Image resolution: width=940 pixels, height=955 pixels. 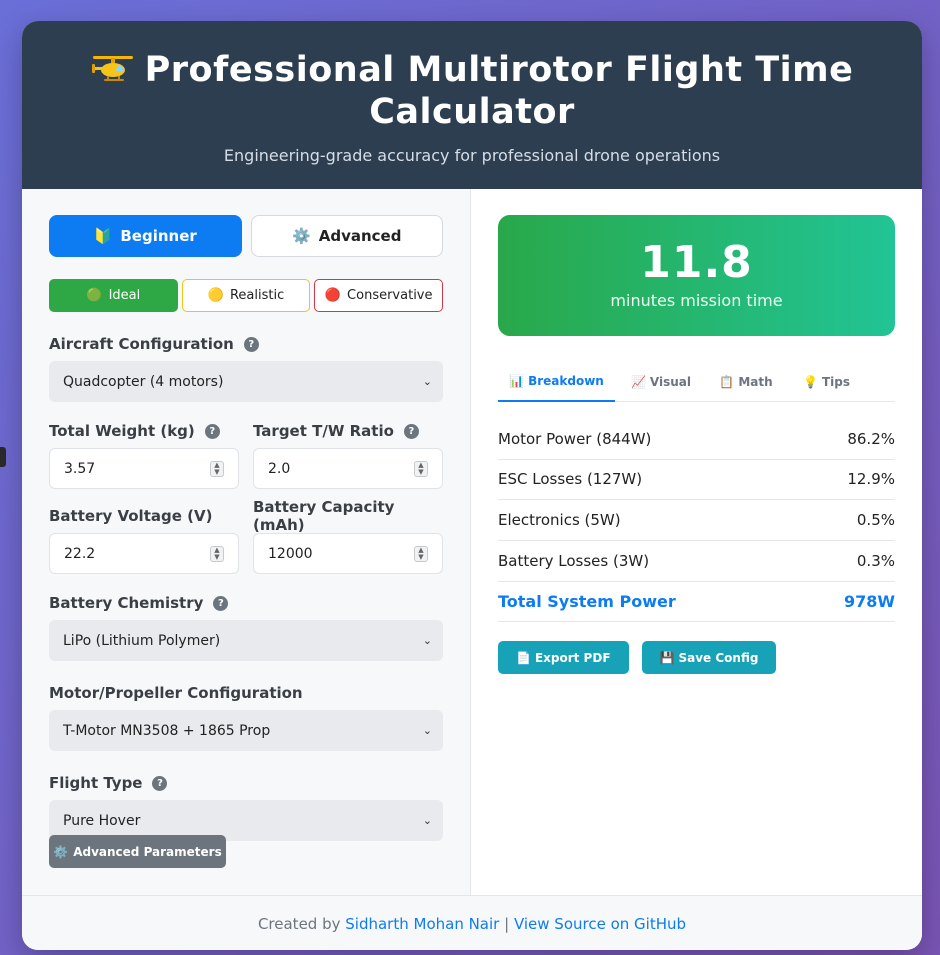 What do you see at coordinates (600, 924) in the screenshot?
I see `github-source-link: View Source on GitHub` at bounding box center [600, 924].